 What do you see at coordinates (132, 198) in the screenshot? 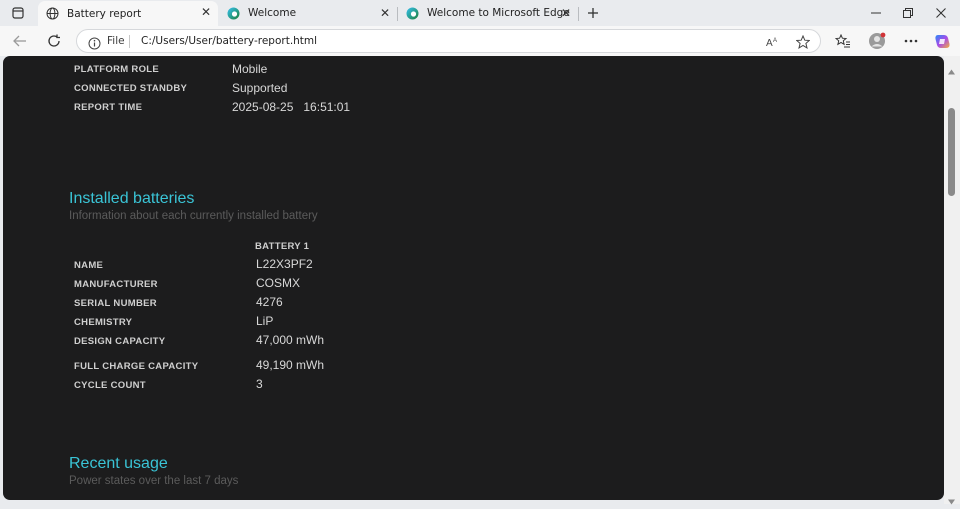
I see `section-title: Installed batteries` at bounding box center [132, 198].